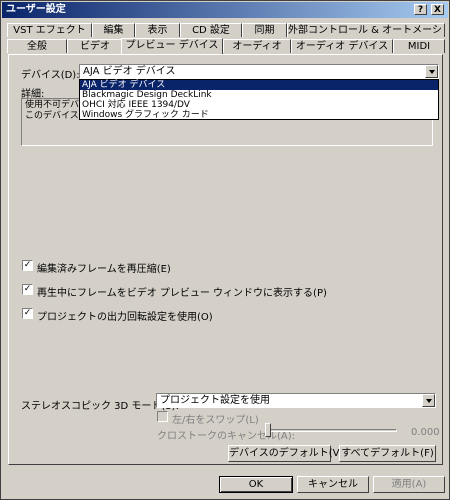  I want to click on use-rotation-checkbox: ✓, so click(27, 313).